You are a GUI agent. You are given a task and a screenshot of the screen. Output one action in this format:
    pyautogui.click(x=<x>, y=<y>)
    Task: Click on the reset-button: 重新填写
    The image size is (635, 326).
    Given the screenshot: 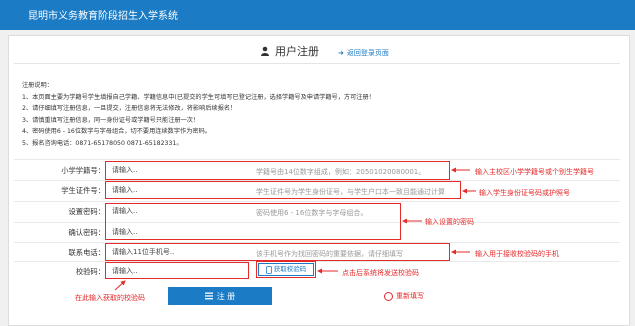 What is the action you would take?
    pyautogui.click(x=404, y=296)
    